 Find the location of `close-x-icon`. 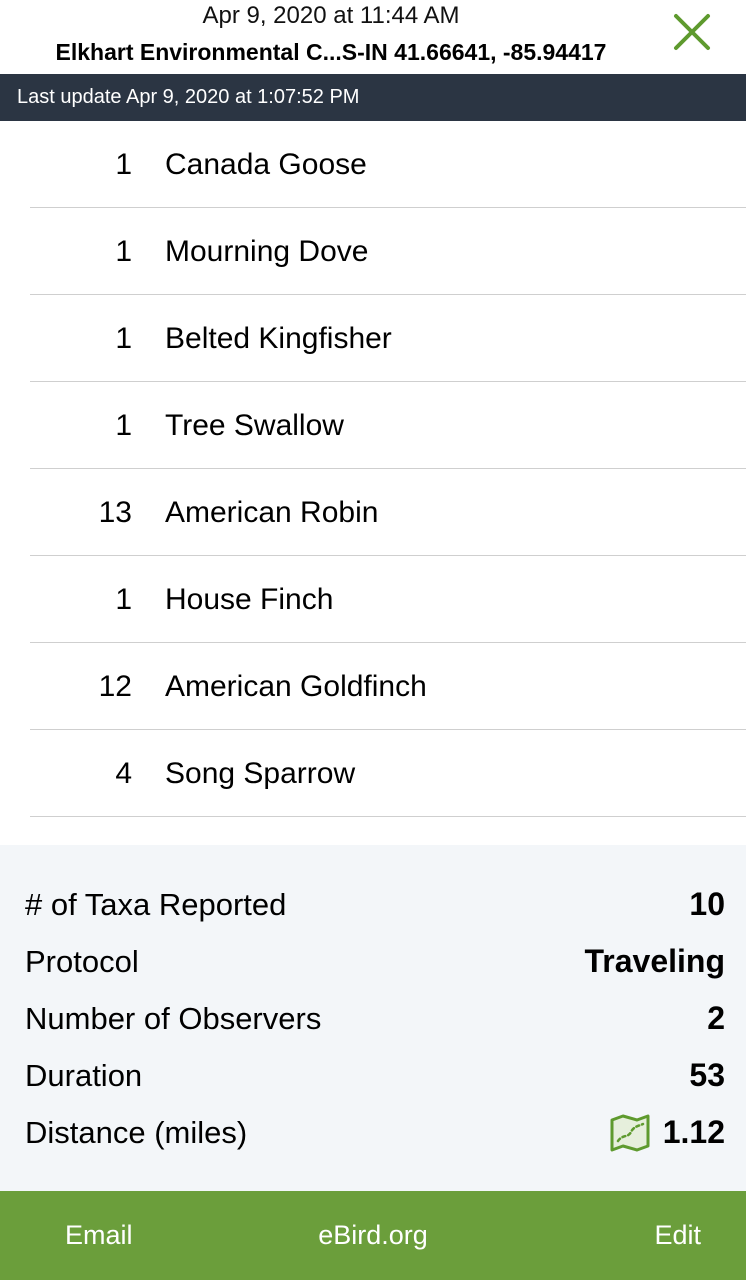

close-x-icon is located at coordinates (692, 32).